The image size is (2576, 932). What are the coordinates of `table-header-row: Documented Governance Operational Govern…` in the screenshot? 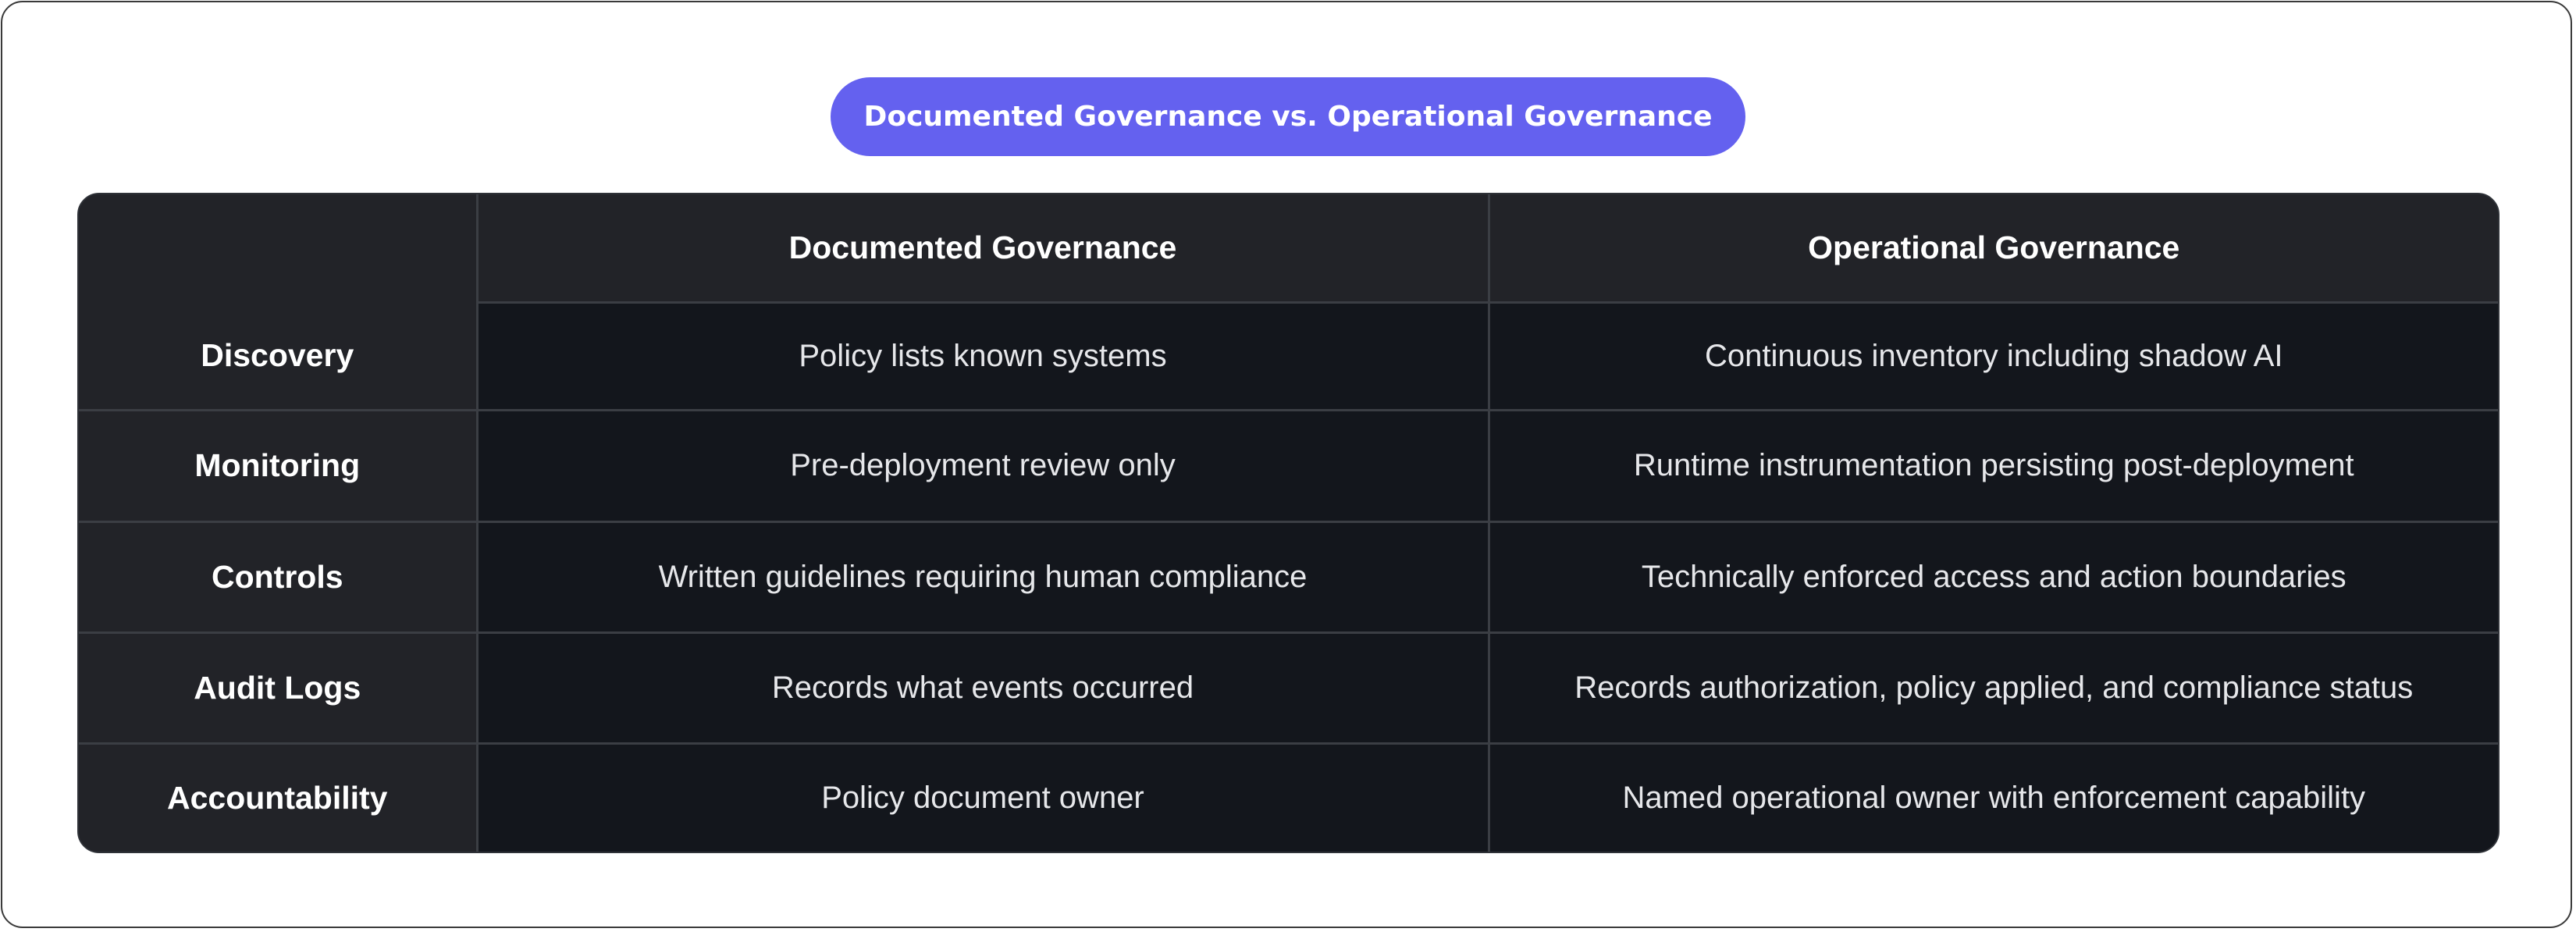 It's located at (1288, 248).